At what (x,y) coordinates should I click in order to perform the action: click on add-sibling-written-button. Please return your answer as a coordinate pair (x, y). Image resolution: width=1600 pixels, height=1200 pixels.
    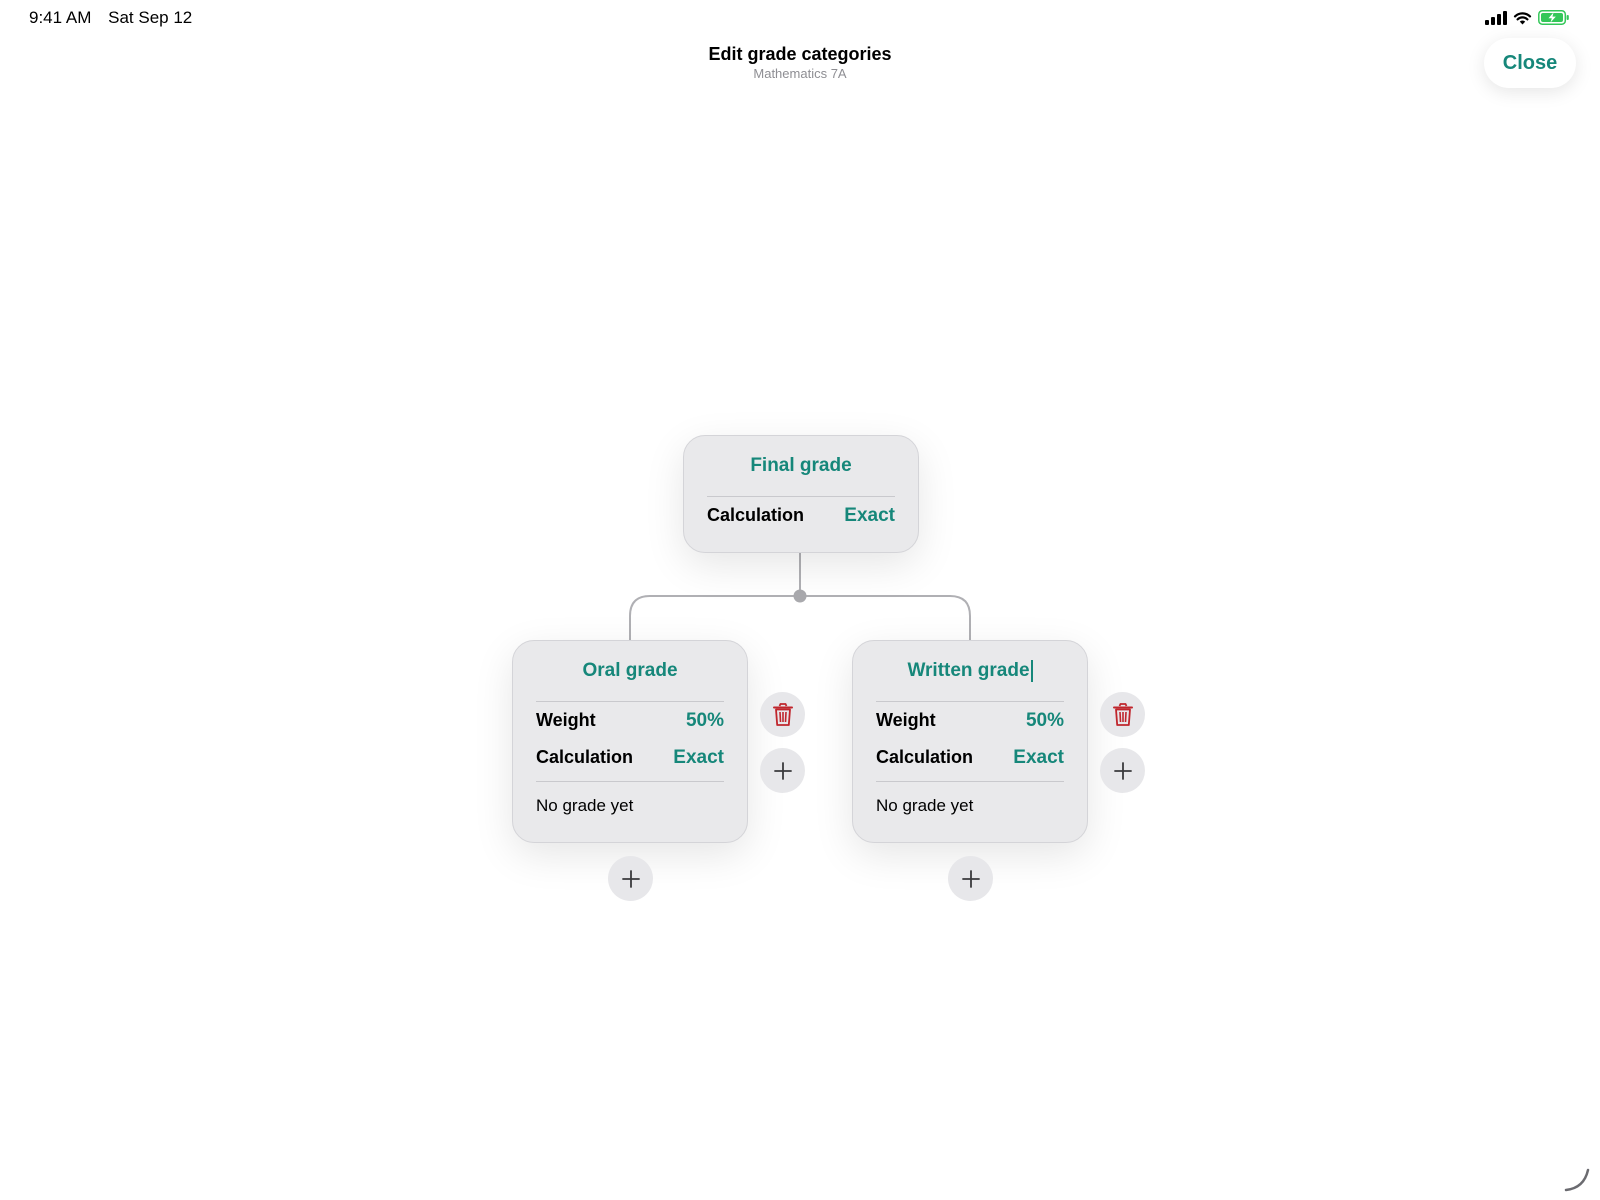
    Looking at the image, I should click on (1122, 770).